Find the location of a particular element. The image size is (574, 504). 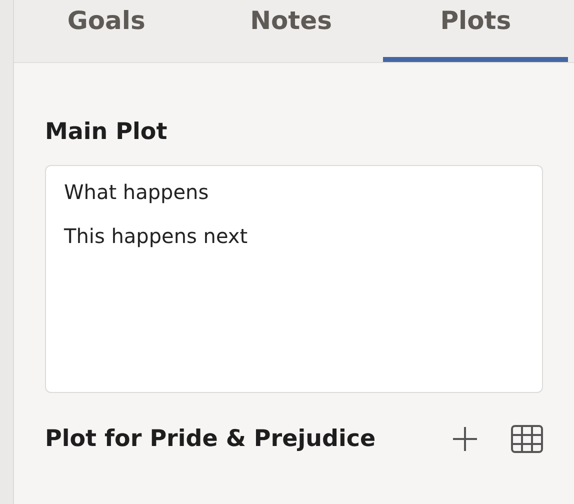

tab: Notes is located at coordinates (291, 31).